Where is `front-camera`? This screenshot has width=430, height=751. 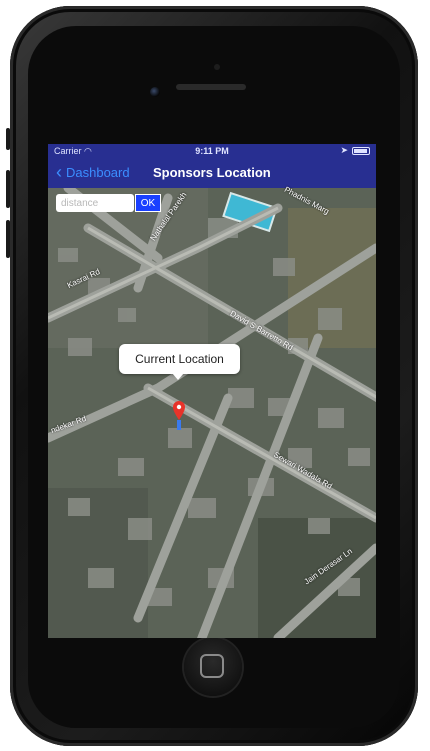
front-camera is located at coordinates (155, 92).